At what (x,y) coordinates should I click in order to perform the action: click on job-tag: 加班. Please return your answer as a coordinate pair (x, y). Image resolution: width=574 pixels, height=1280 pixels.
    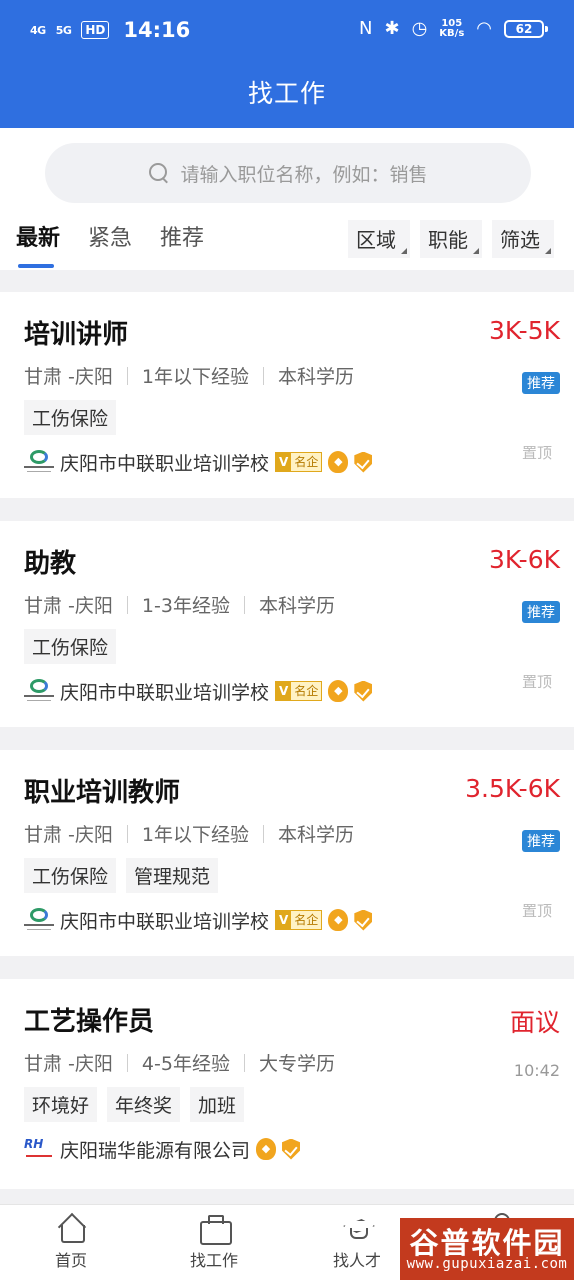
    Looking at the image, I should click on (217, 1104).